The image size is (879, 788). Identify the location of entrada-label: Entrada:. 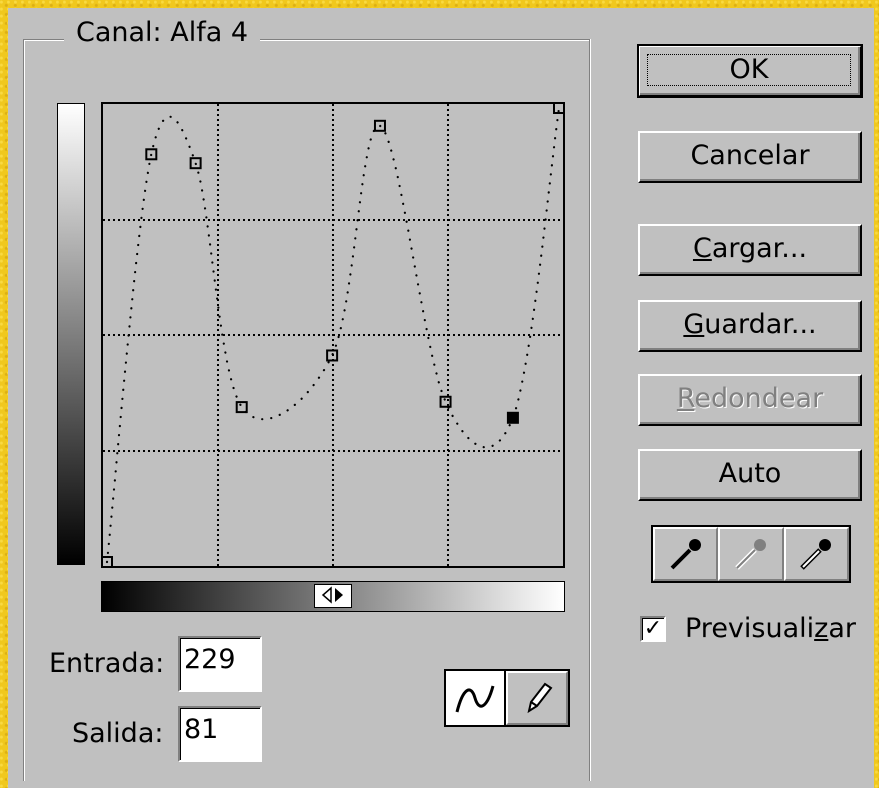
(107, 663).